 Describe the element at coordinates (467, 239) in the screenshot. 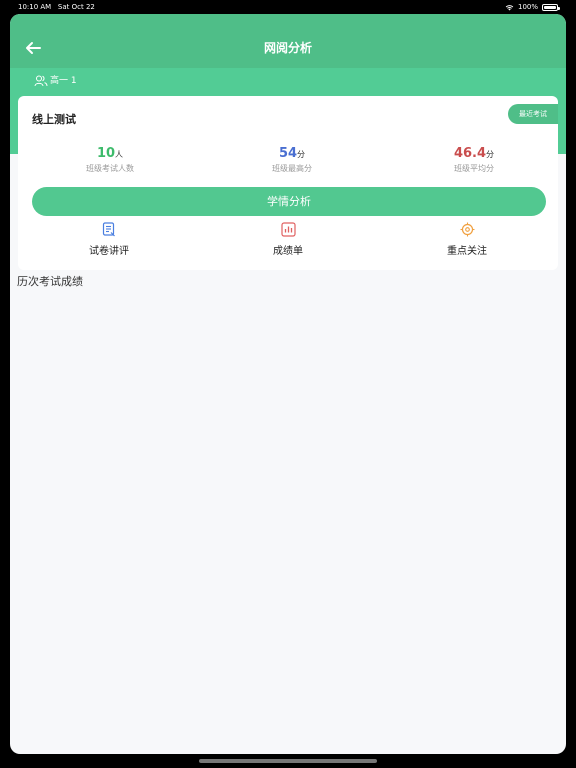

I see `key-focus-tool: 重点关注` at that location.